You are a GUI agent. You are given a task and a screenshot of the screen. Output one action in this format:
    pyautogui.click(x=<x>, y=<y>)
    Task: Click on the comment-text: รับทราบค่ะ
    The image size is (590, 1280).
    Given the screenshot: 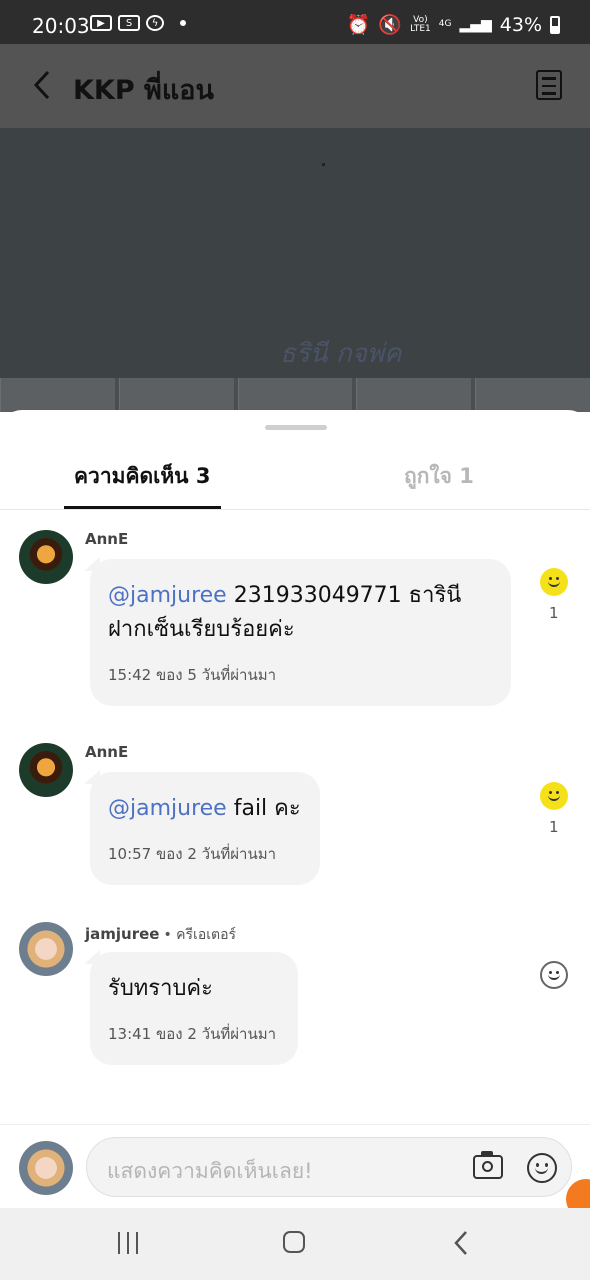 What is the action you would take?
    pyautogui.click(x=160, y=988)
    